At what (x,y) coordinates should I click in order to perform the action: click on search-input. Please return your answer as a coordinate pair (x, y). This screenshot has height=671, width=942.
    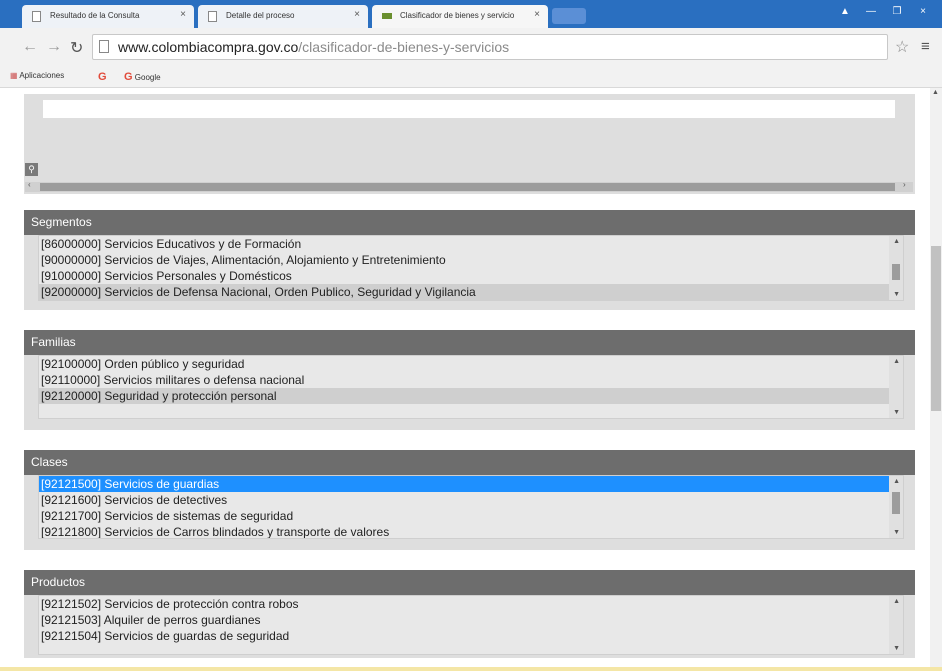
    Looking at the image, I should click on (469, 109).